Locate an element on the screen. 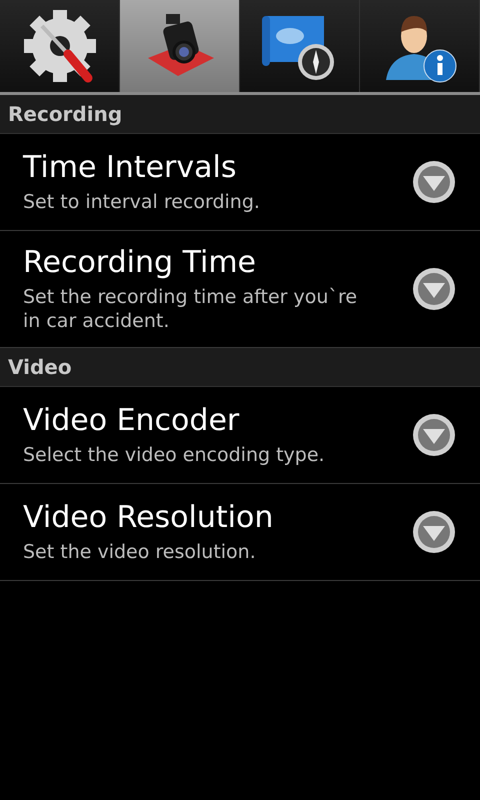 This screenshot has width=480, height=800. settings-row: Video Encoder Select the video encoding type. is located at coordinates (240, 435).